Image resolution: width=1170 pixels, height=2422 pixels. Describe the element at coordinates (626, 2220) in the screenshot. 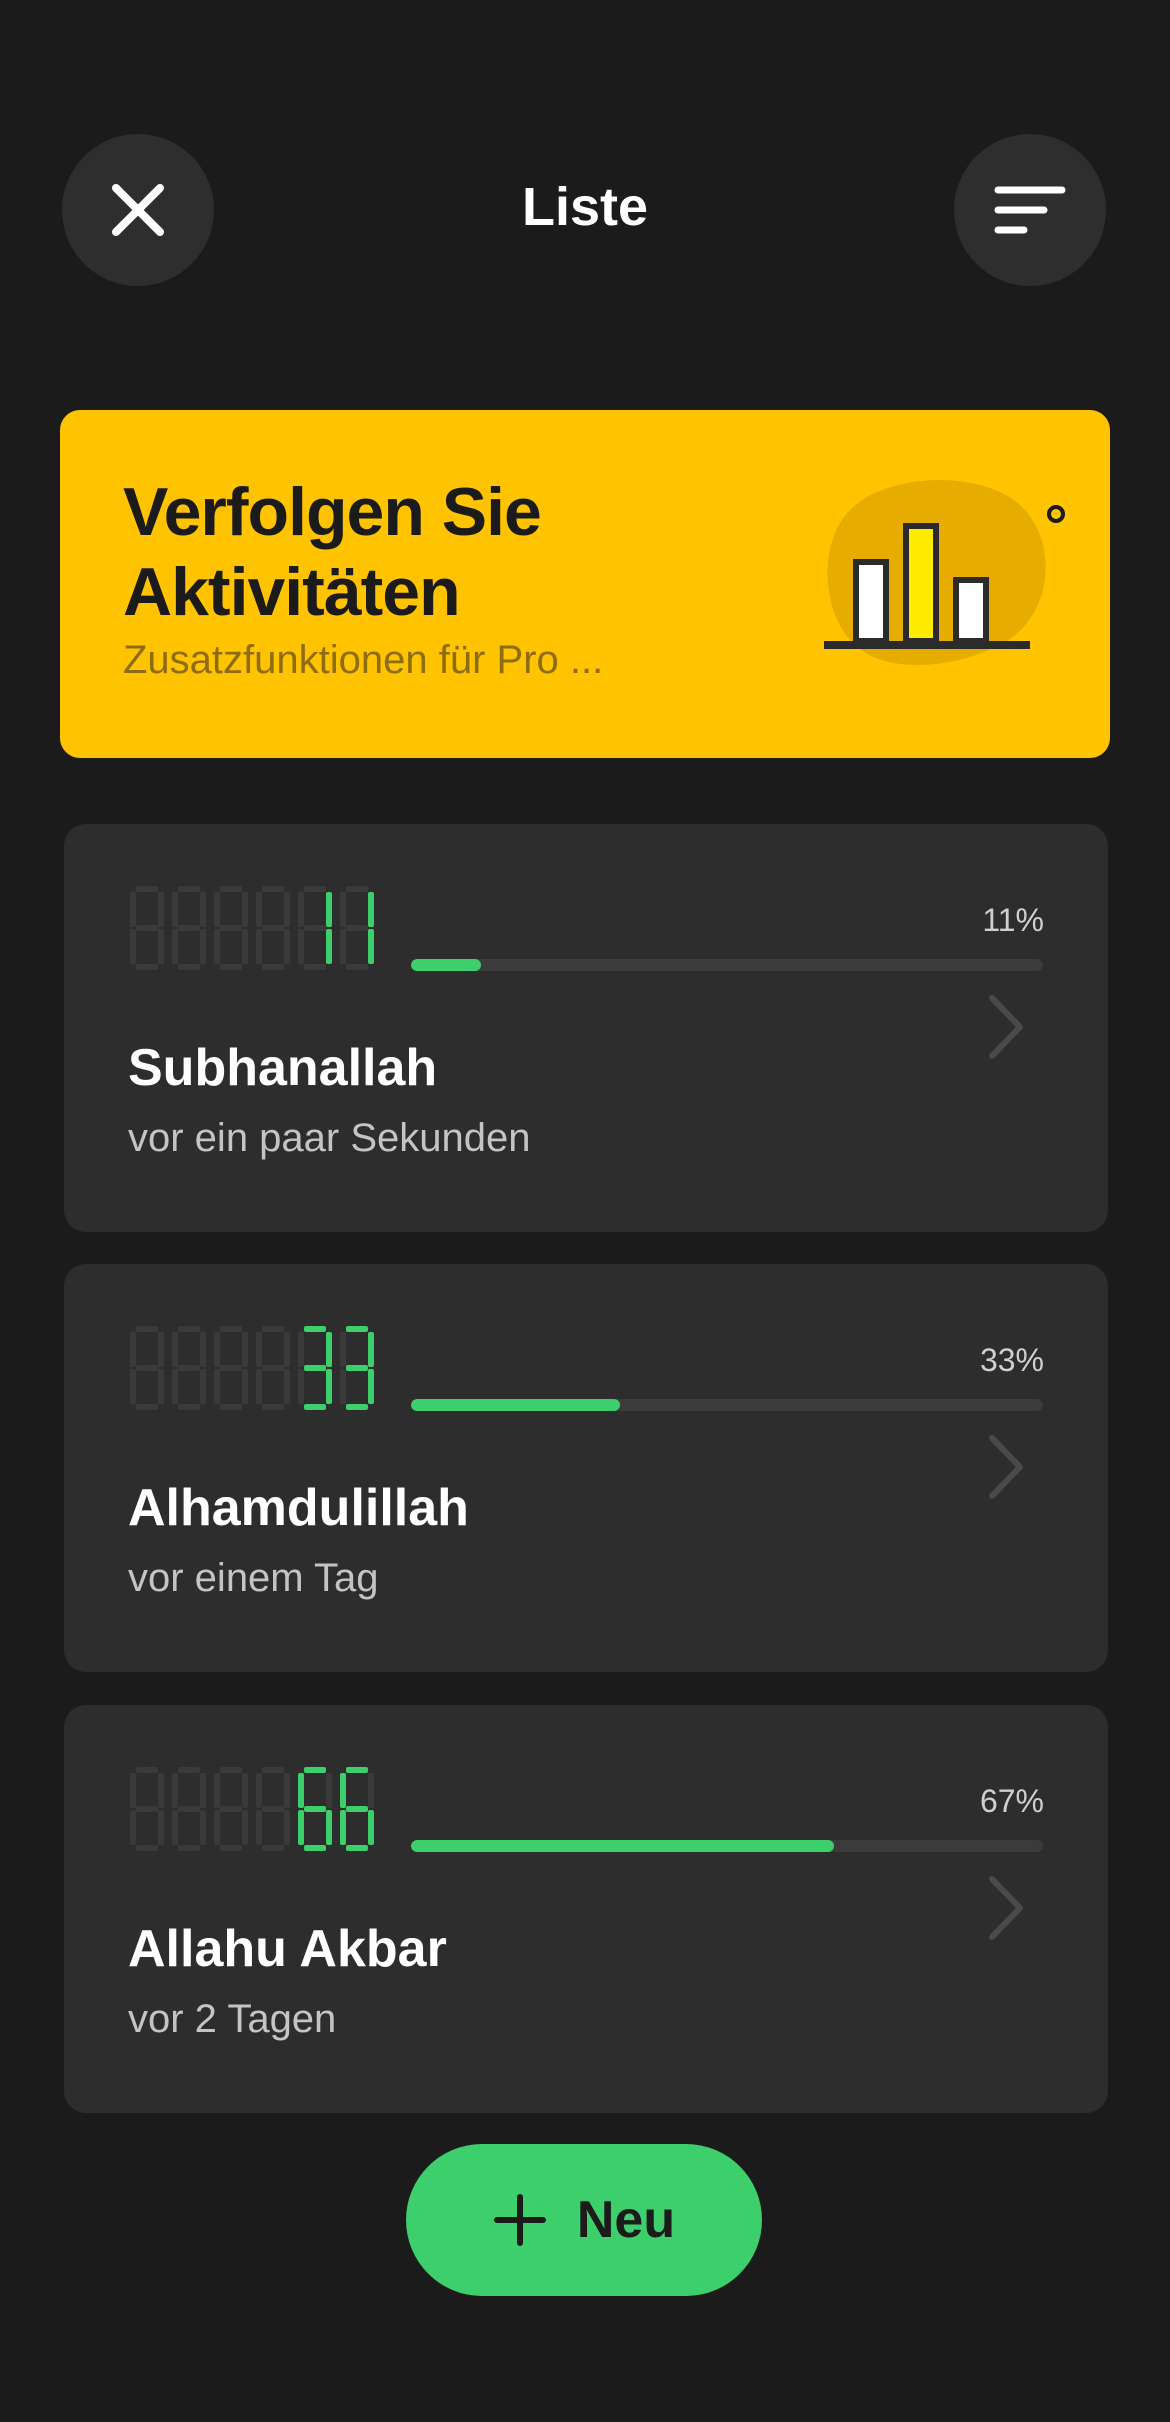

I see `new-button-label: Neu` at that location.